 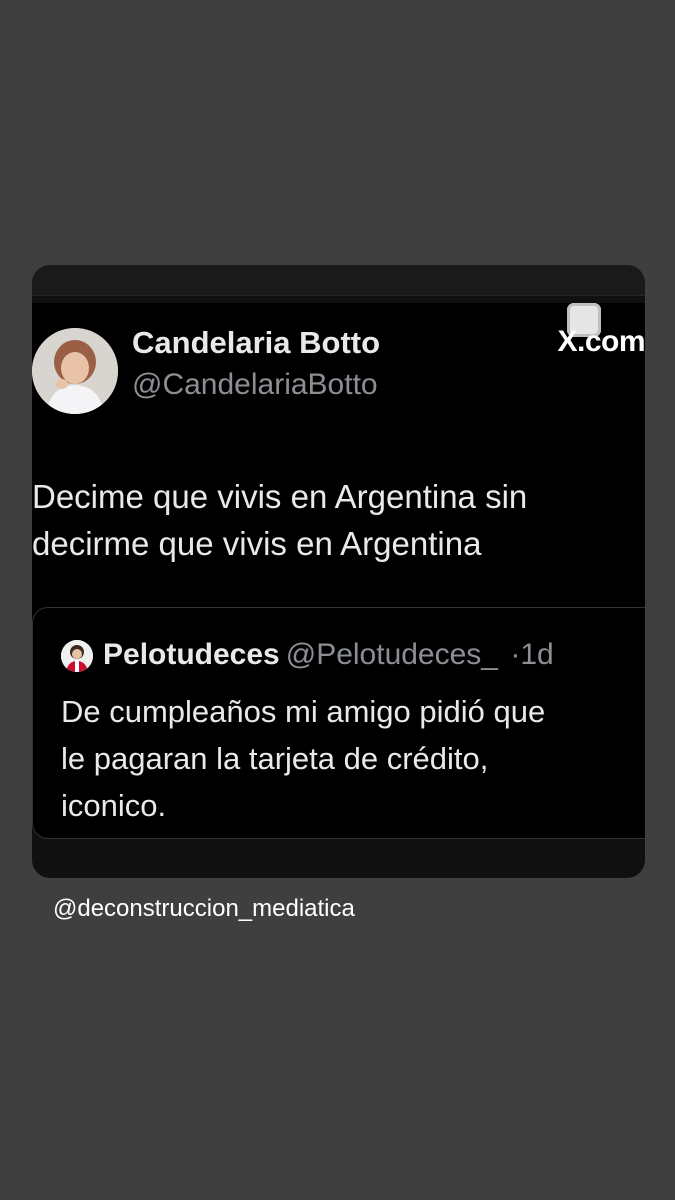 What do you see at coordinates (255, 385) in the screenshot?
I see `author-handle: @CandelariaBotto` at bounding box center [255, 385].